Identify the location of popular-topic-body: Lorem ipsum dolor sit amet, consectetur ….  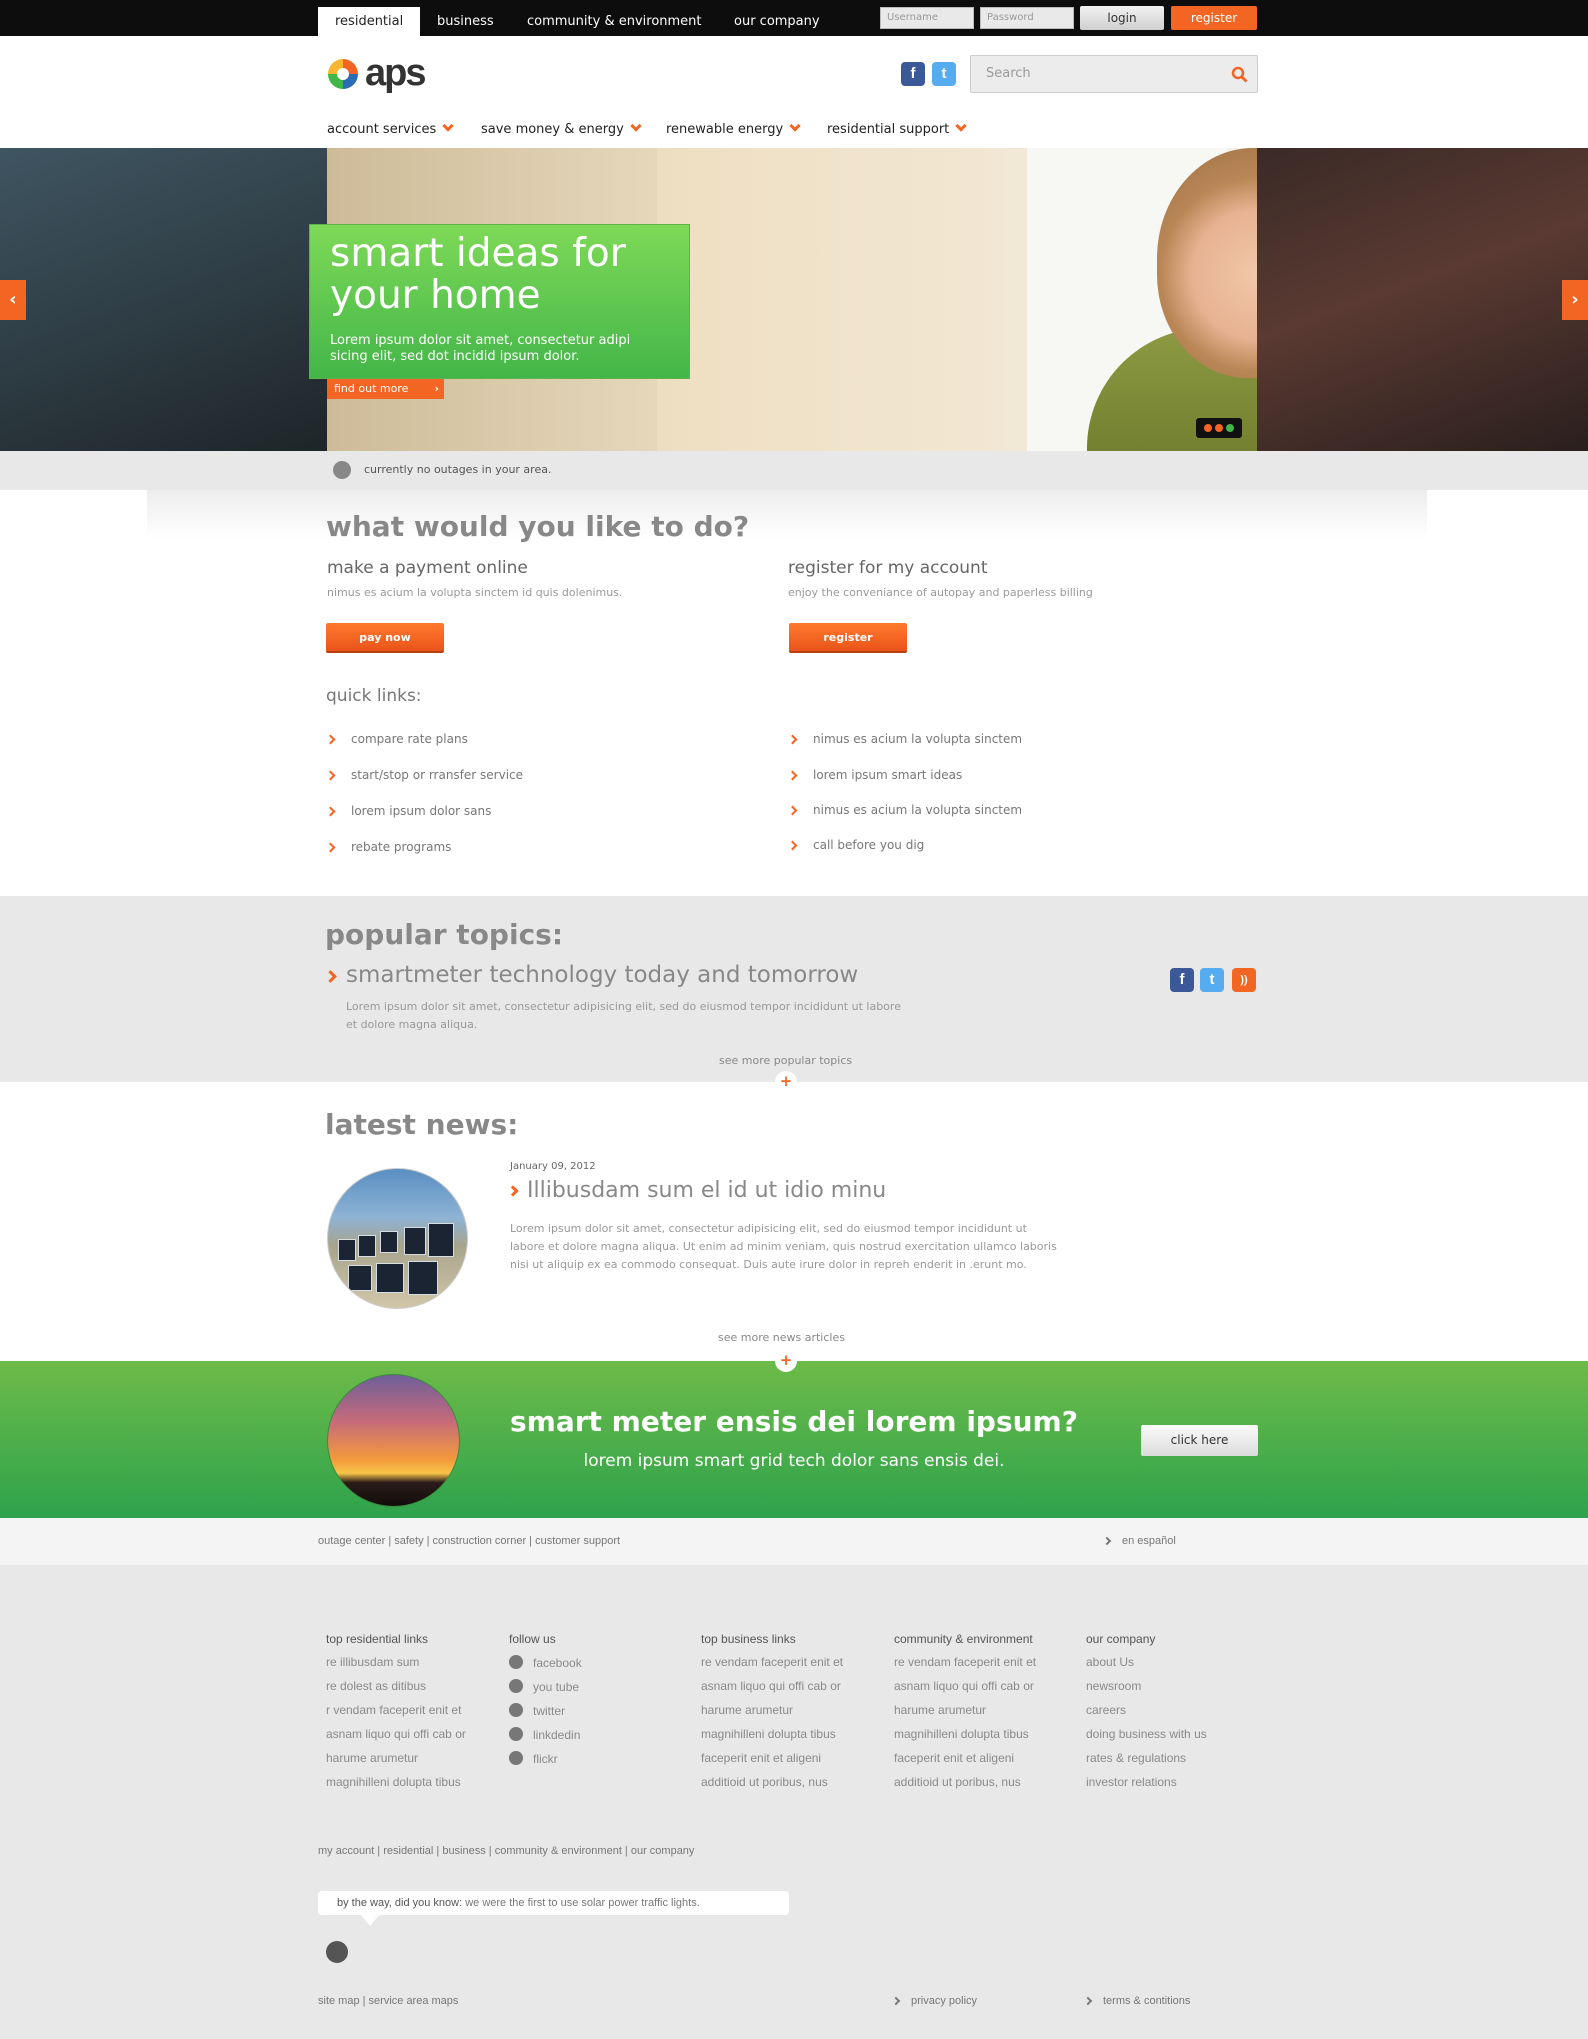
(623, 1015).